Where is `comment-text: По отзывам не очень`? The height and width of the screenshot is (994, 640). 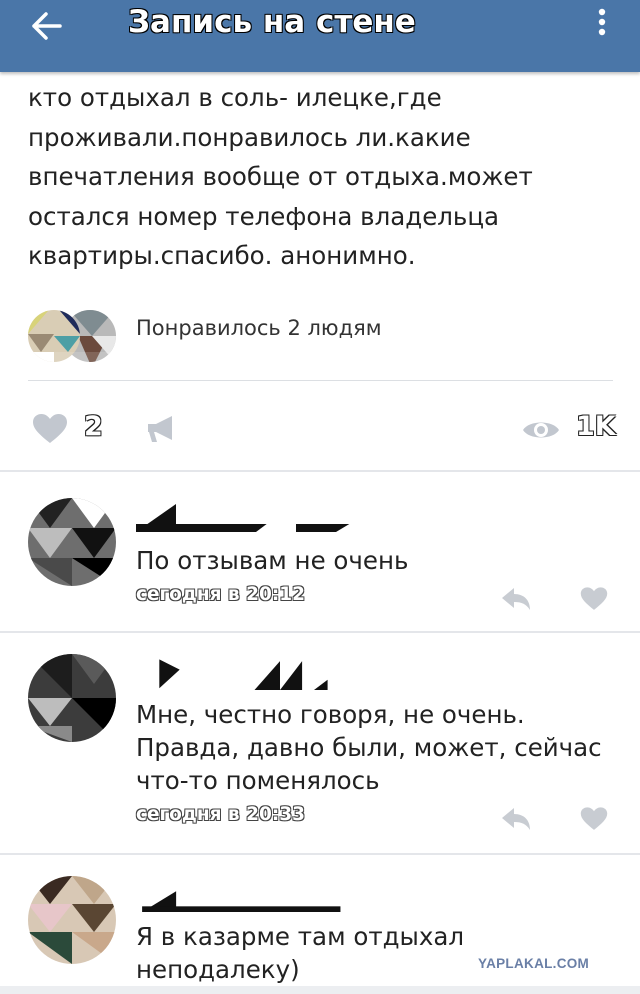
comment-text: По отзывам не очень is located at coordinates (272, 560).